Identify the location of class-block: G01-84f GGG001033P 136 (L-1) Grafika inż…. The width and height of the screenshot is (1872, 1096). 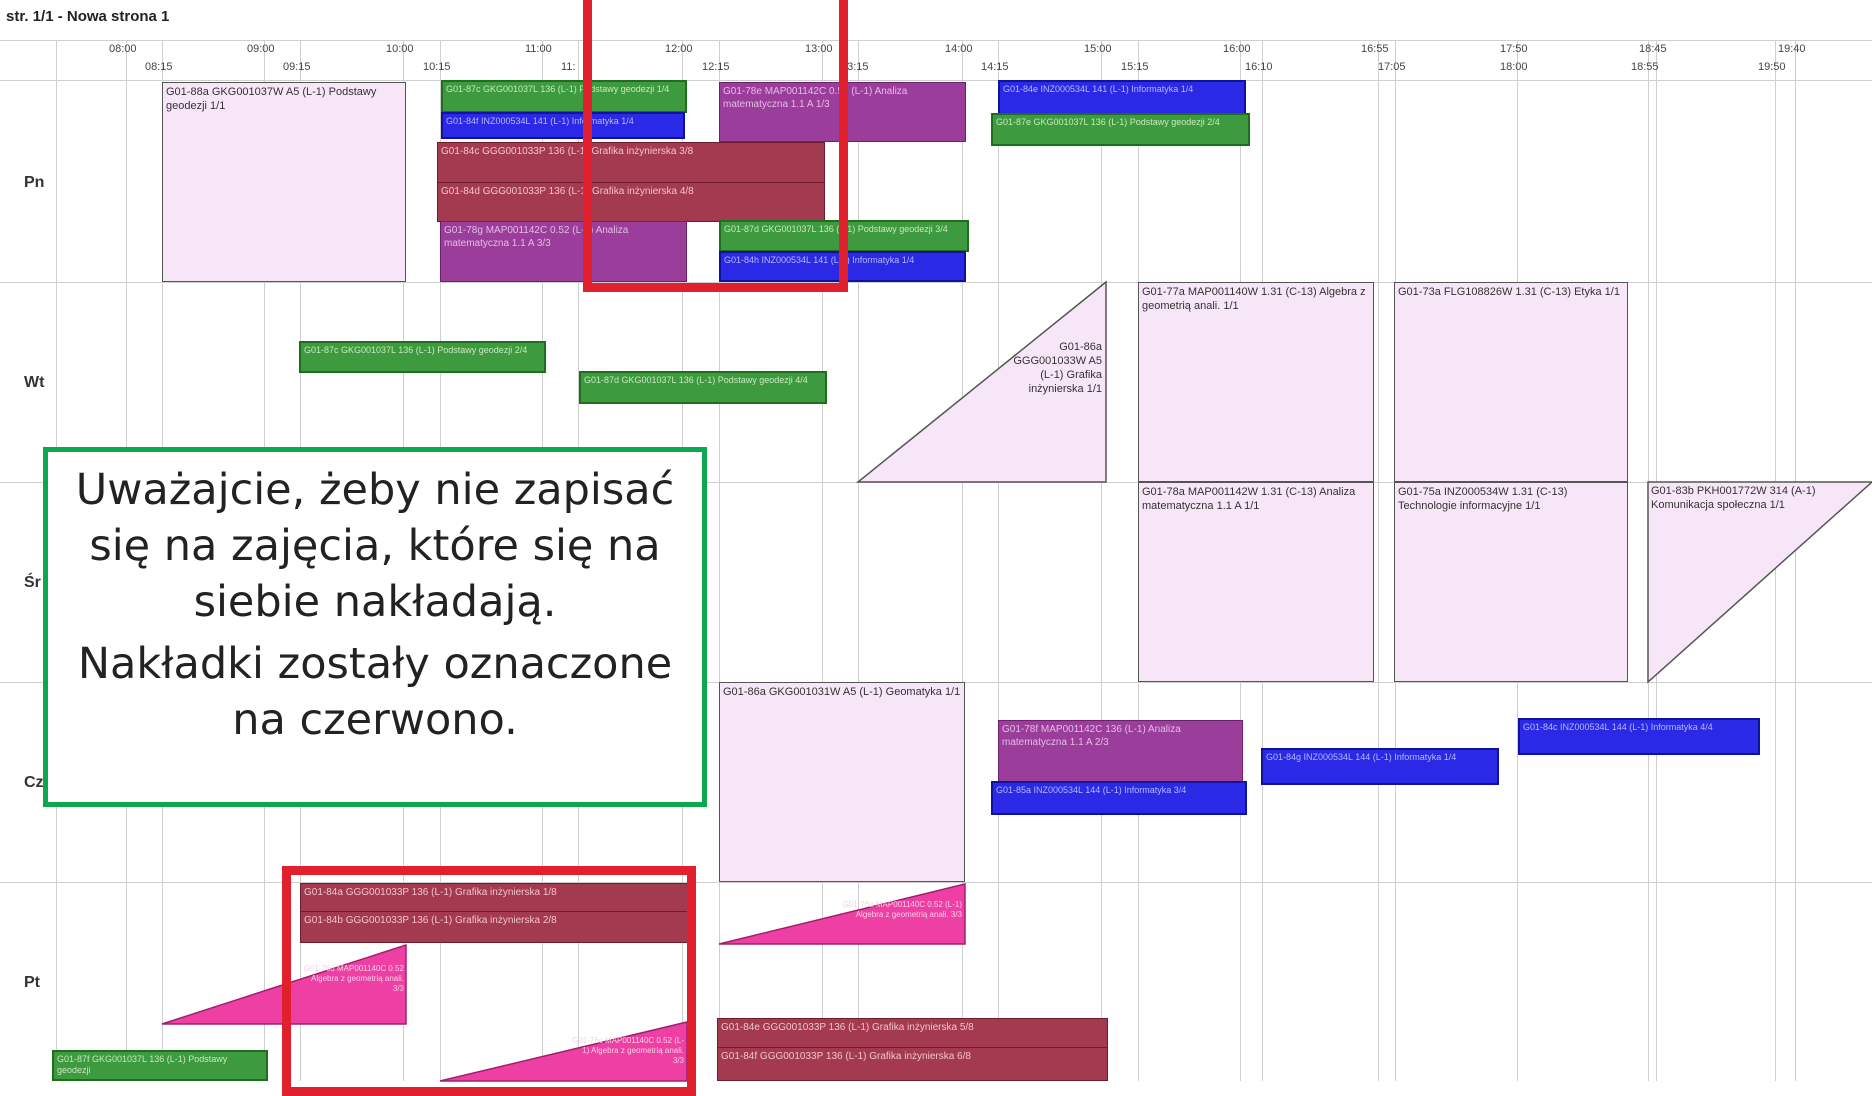
(912, 1064).